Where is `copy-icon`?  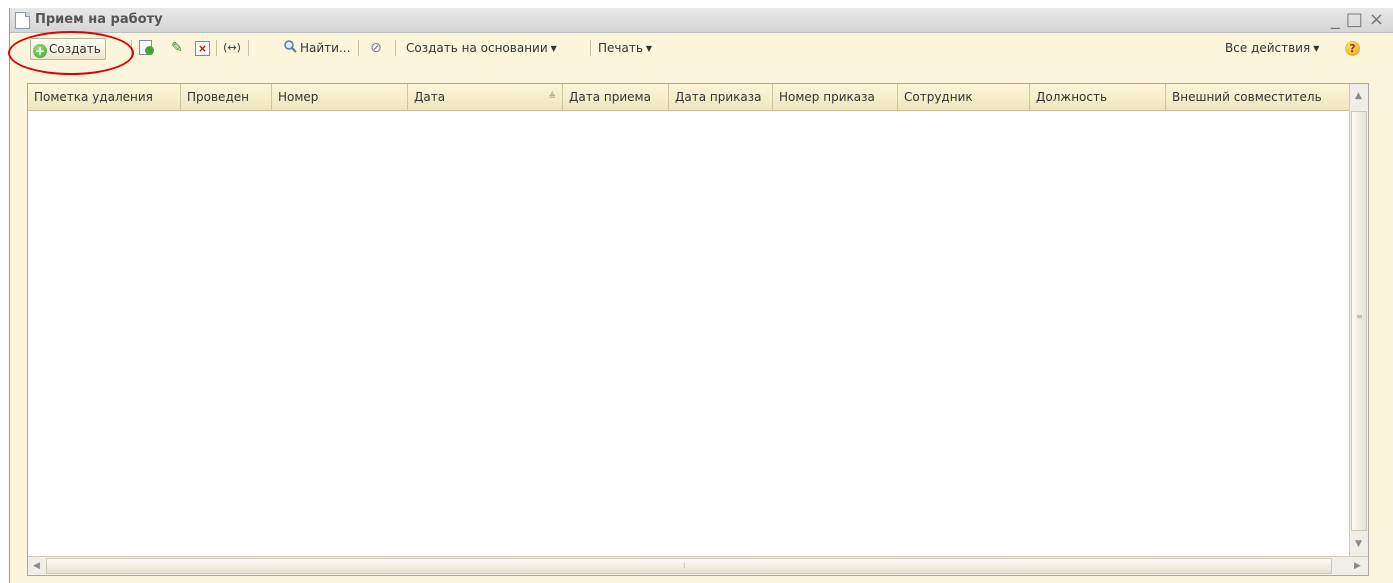 copy-icon is located at coordinates (146, 48).